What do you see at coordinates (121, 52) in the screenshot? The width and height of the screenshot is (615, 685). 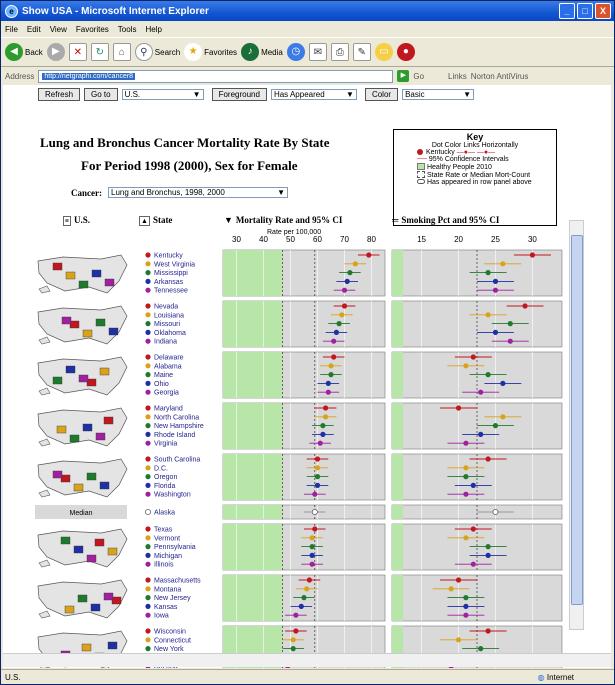 I see `home-icon: ⌂` at bounding box center [121, 52].